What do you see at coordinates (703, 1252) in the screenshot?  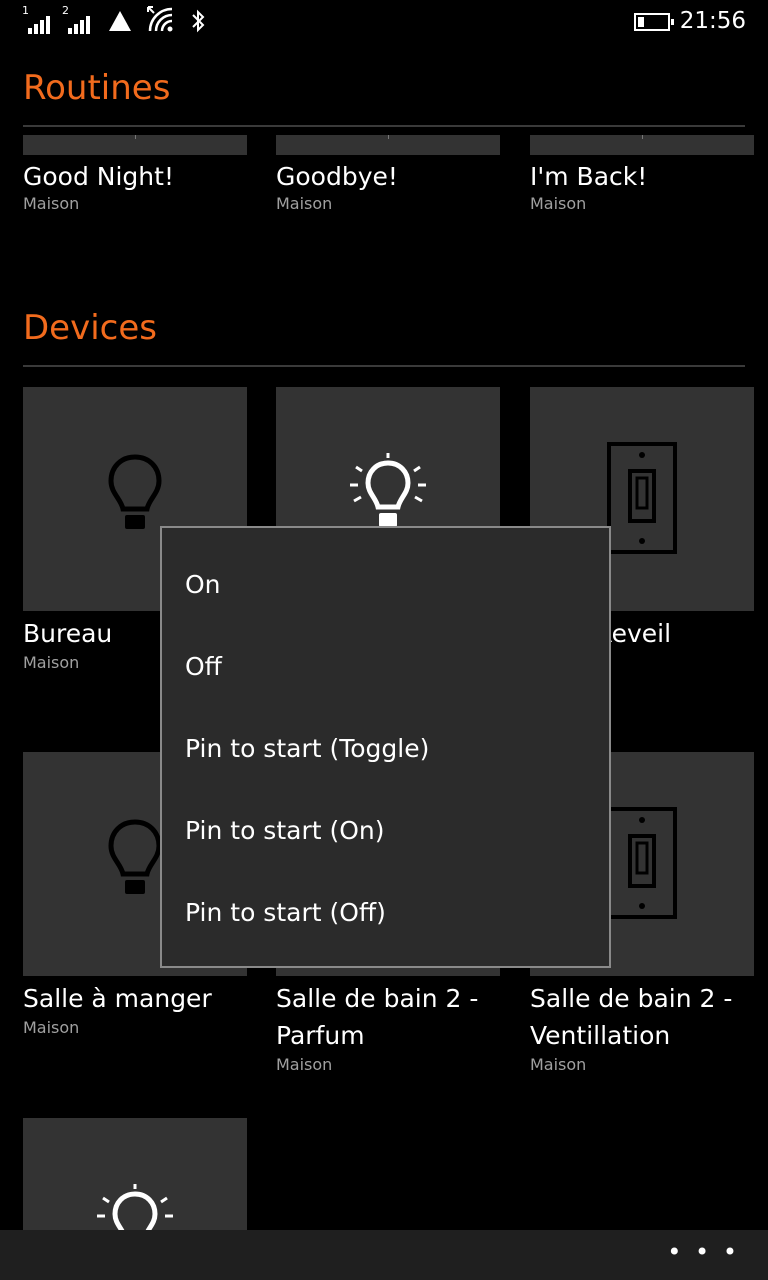 I see `more-options-button: • • •` at bounding box center [703, 1252].